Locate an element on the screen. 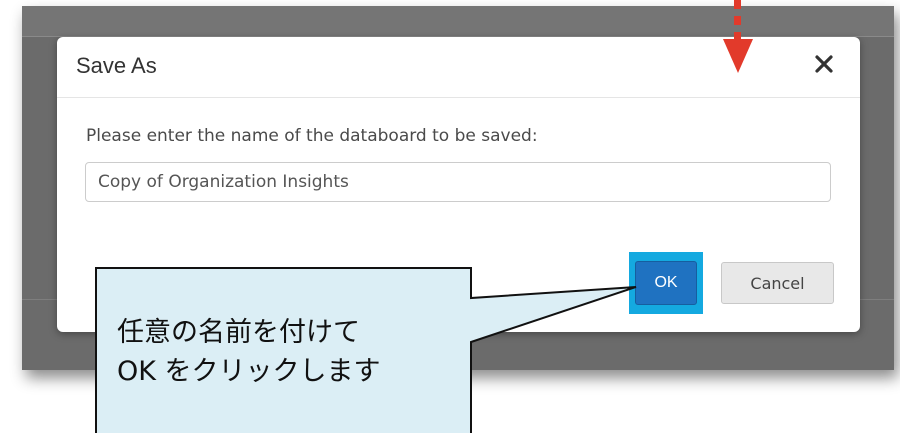 The height and width of the screenshot is (433, 900). callout-text: 任意の名前を付けて OK をクリックします is located at coordinates (249, 352).